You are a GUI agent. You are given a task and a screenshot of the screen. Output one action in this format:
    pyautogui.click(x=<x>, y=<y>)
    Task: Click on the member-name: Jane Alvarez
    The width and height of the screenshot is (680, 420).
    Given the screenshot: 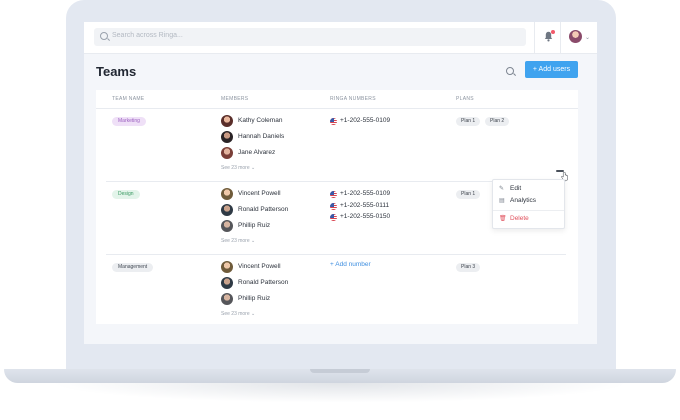 What is the action you would take?
    pyautogui.click(x=257, y=152)
    